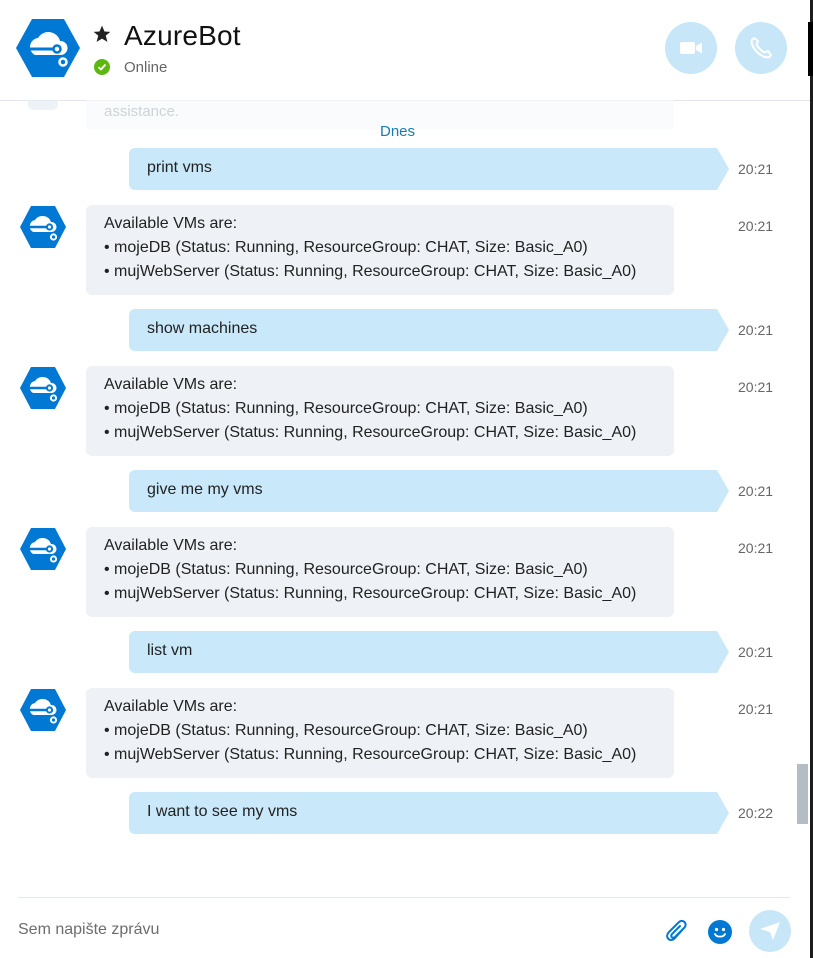  I want to click on contact-name: AzureBot, so click(182, 36).